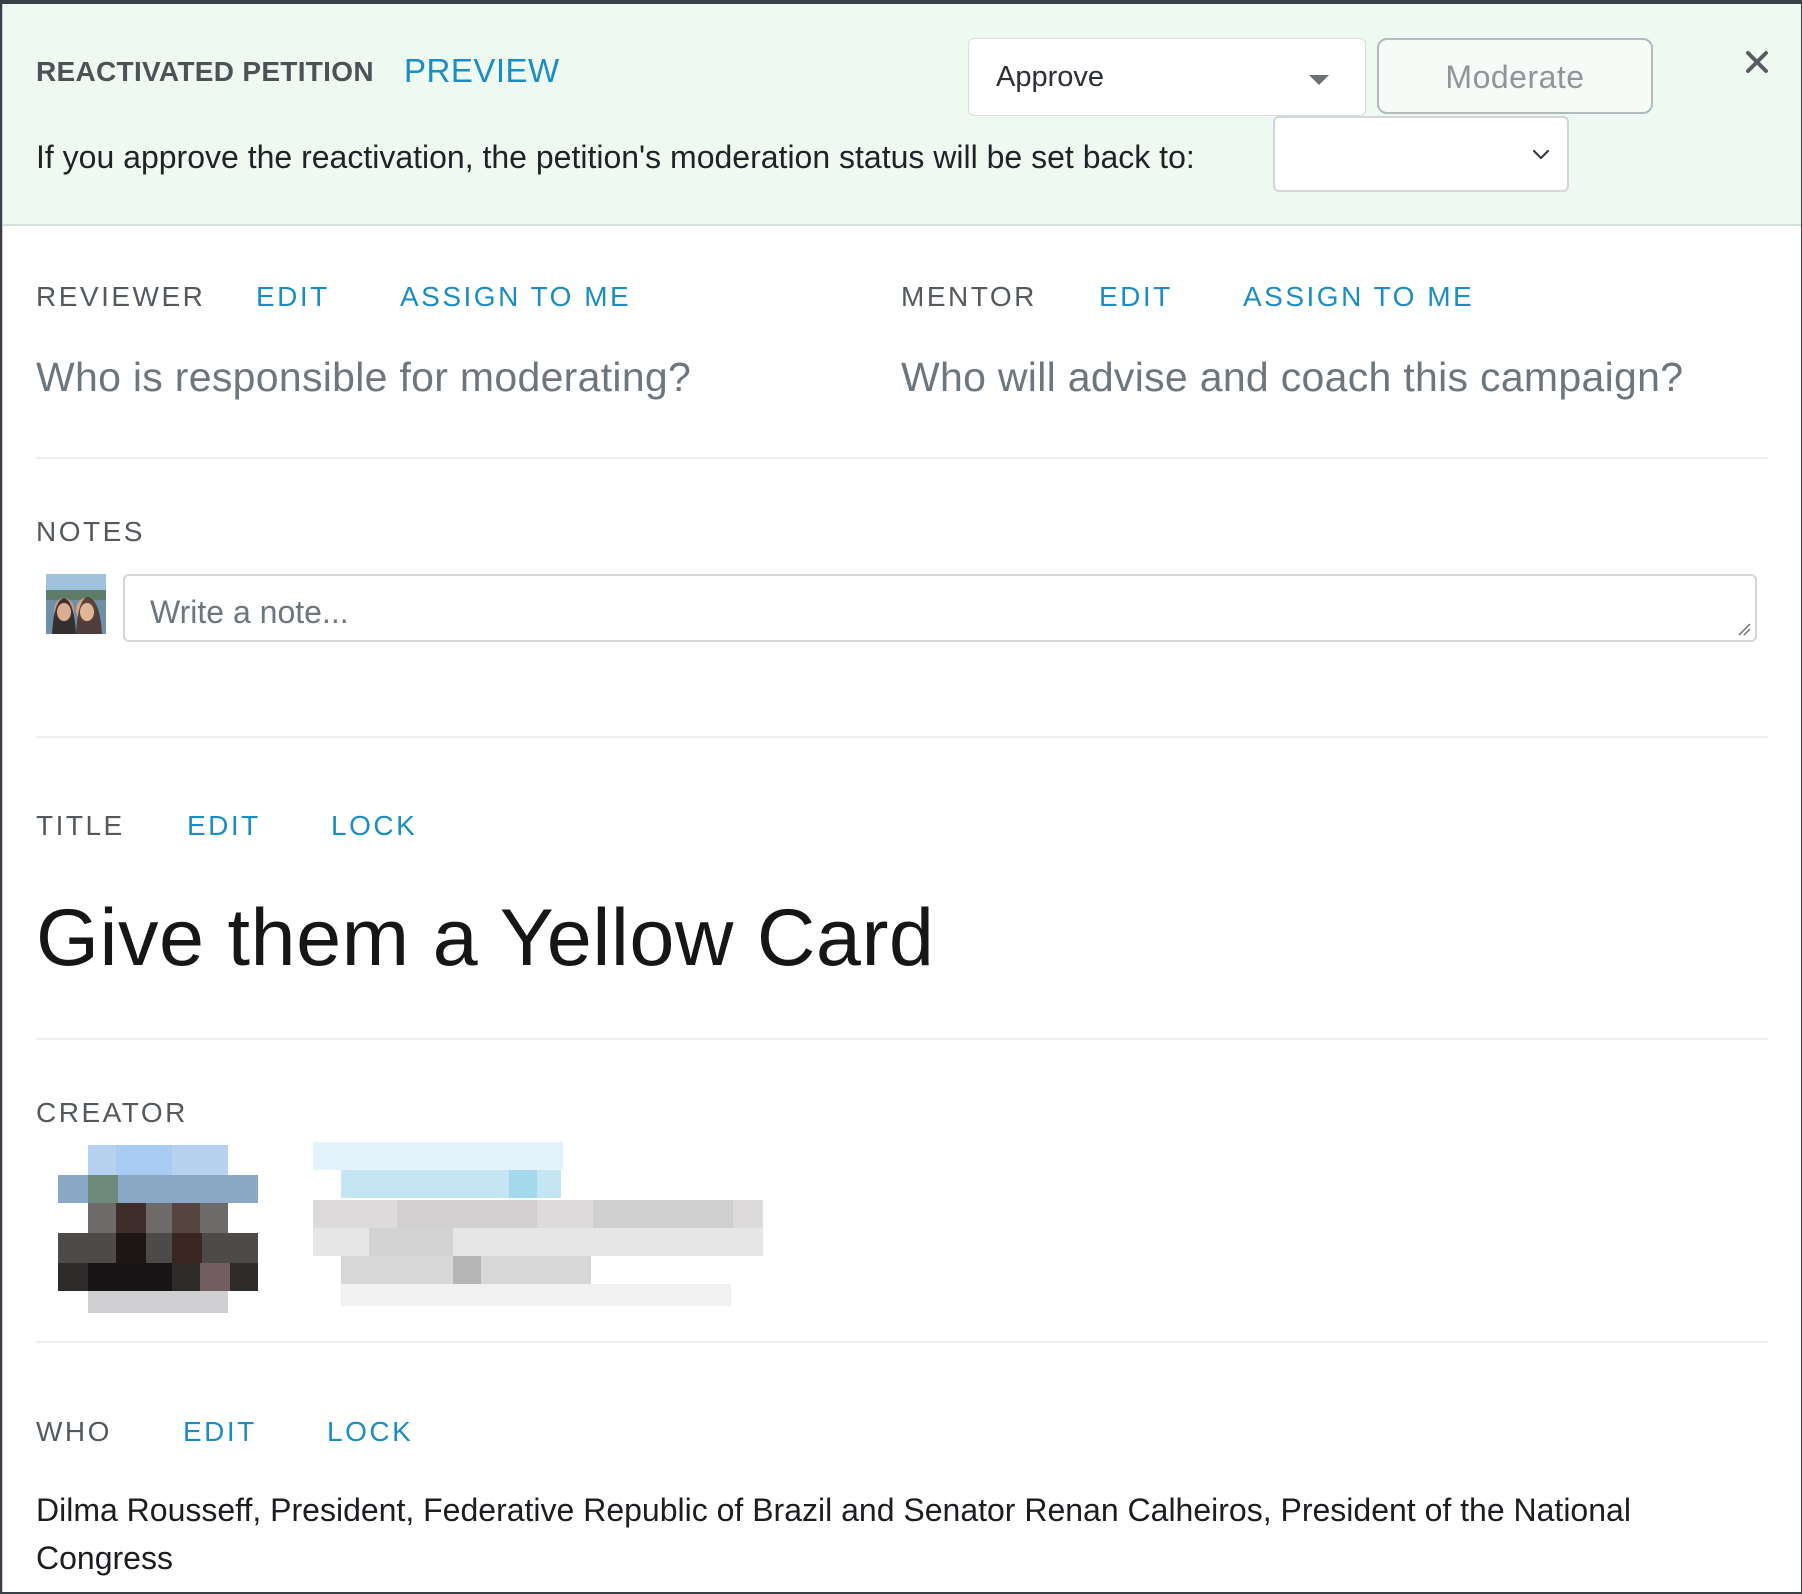 The height and width of the screenshot is (1594, 1802). I want to click on who-label: WHO, so click(74, 1431).